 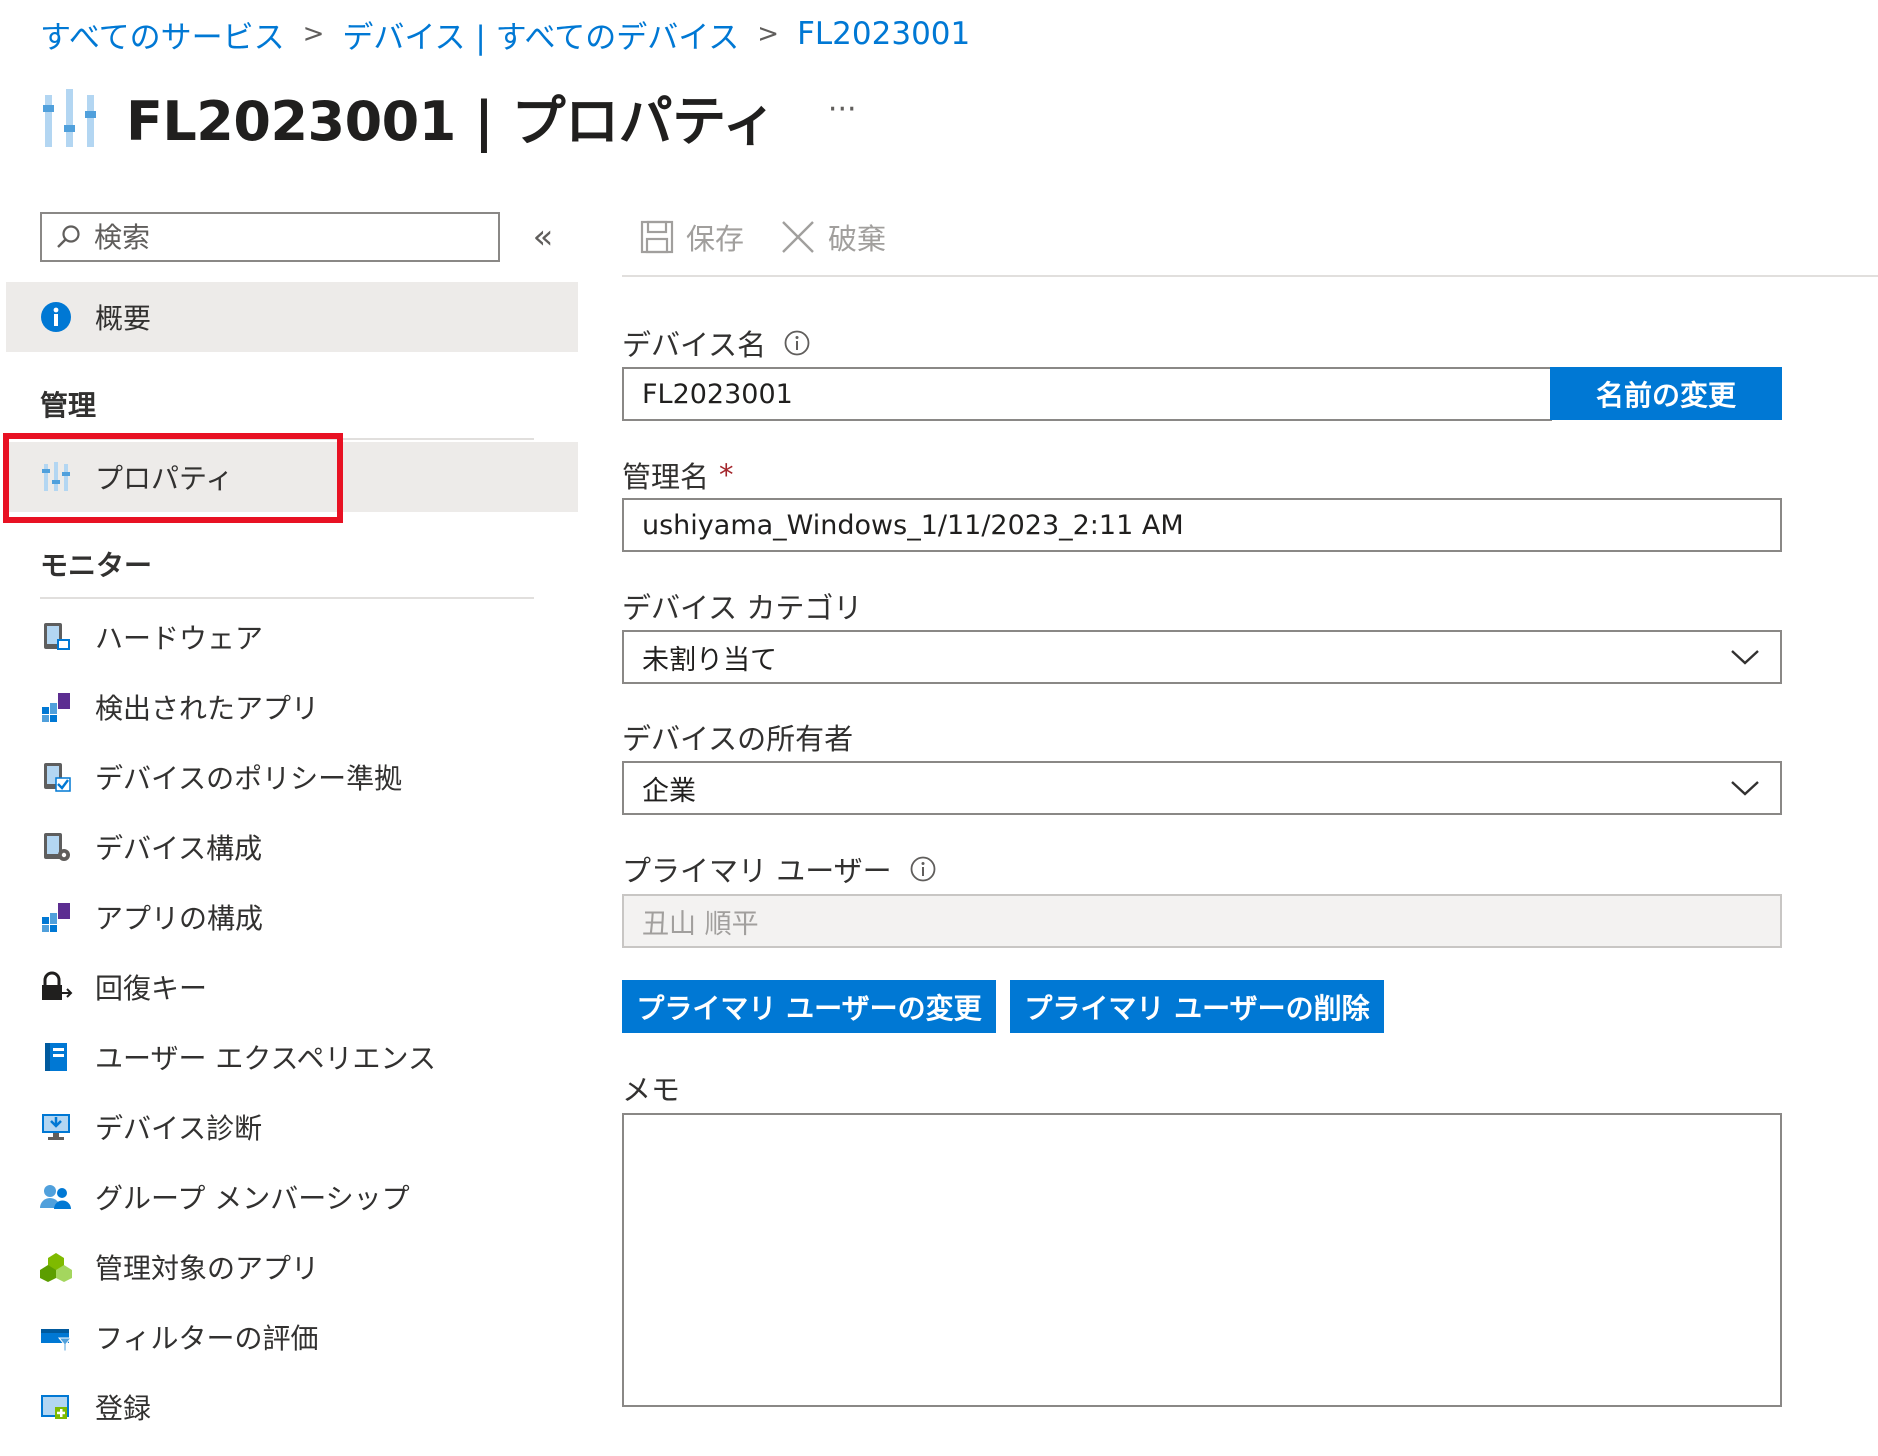 I want to click on filter-evaluation-icon, so click(x=56, y=1337).